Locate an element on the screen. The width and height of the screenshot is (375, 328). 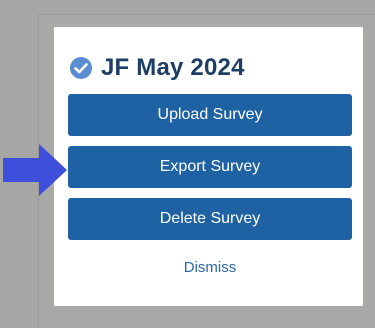
export-survey-button: Export Survey is located at coordinates (210, 167).